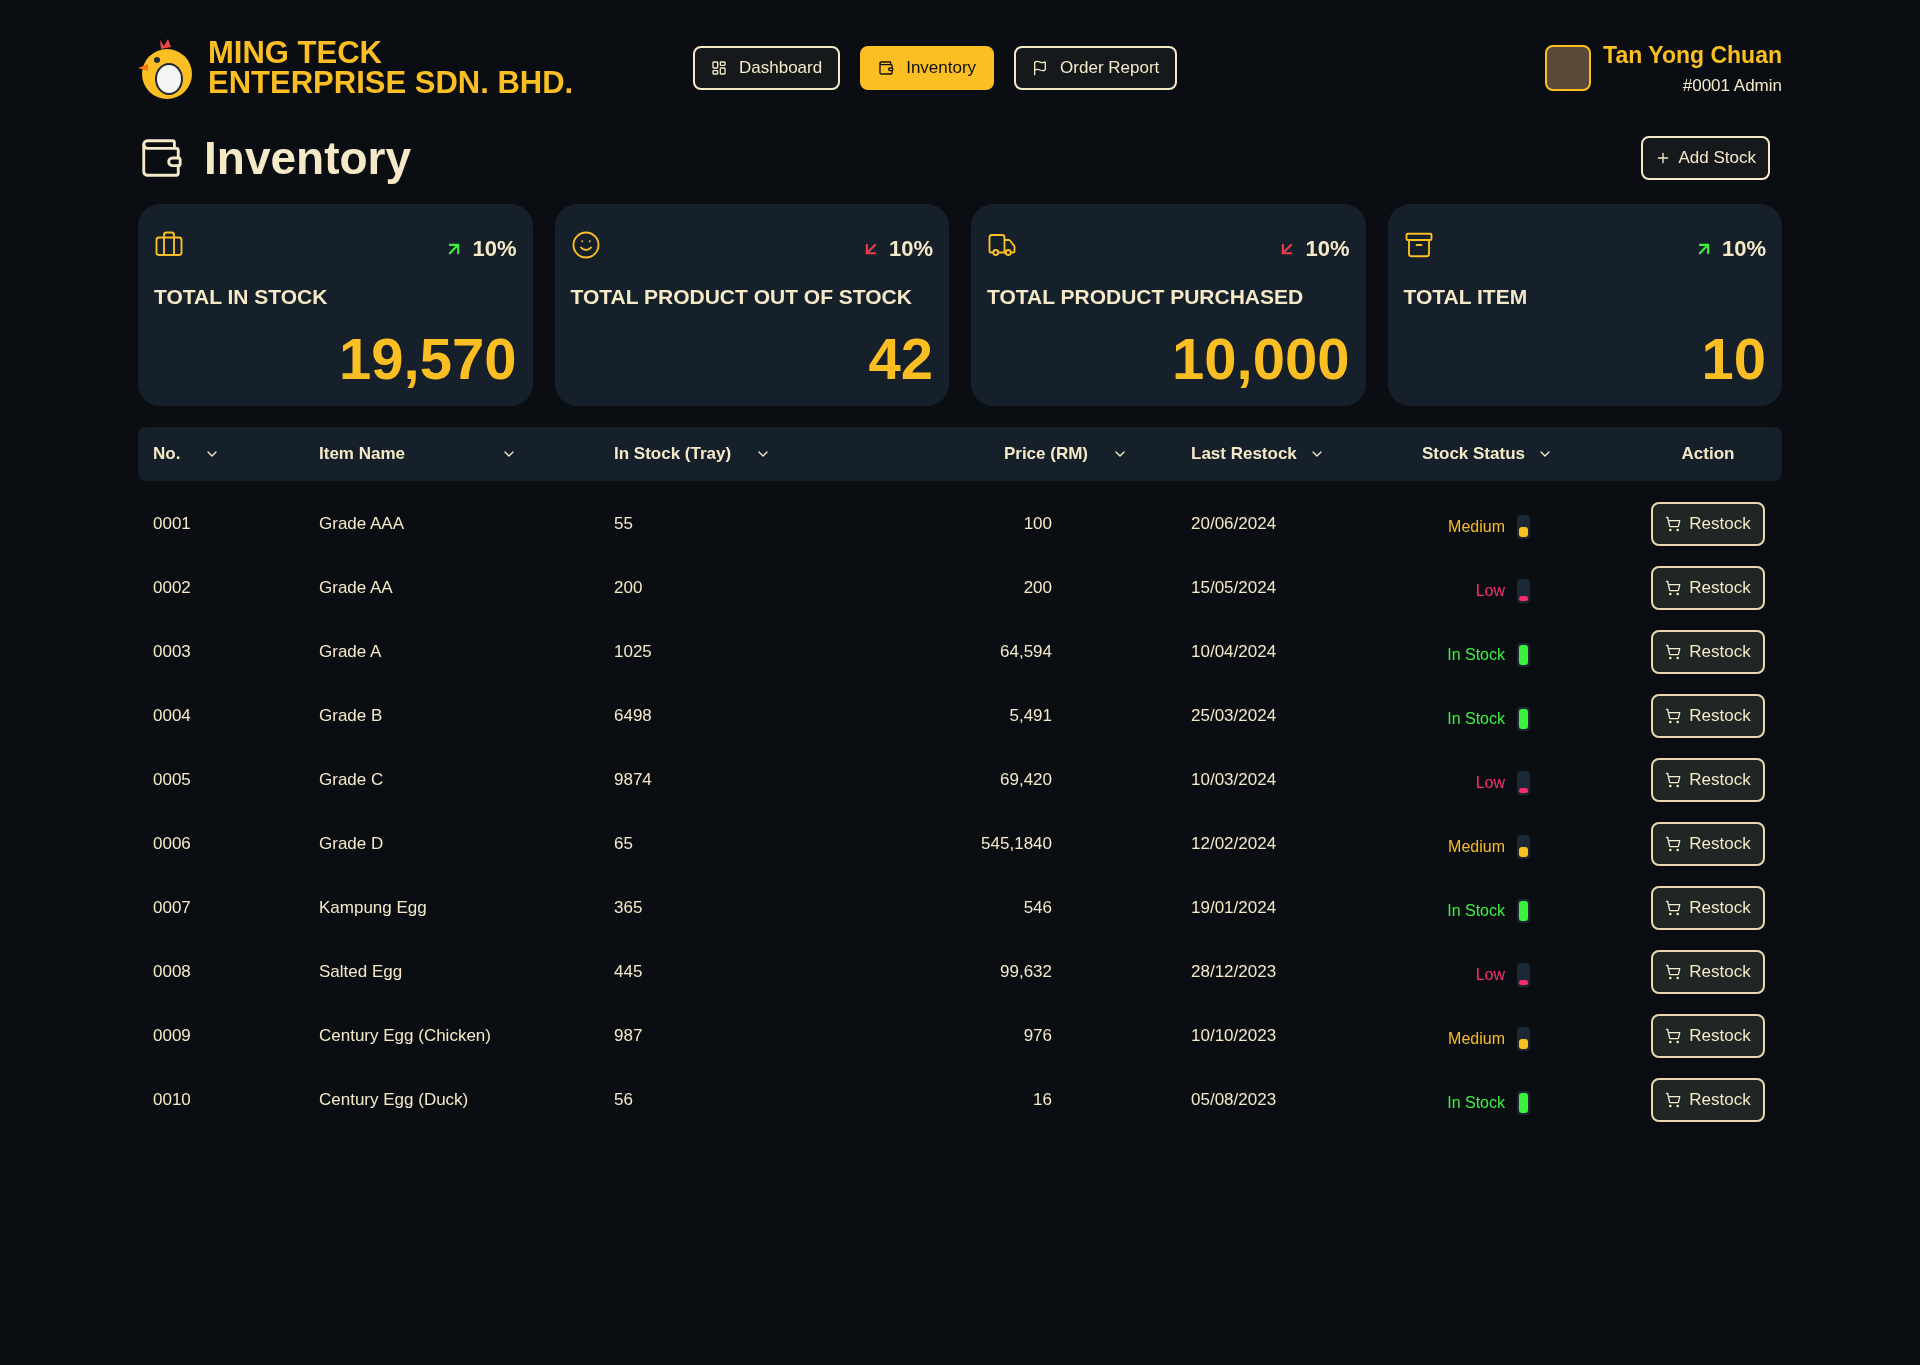 Image resolution: width=1920 pixels, height=1365 pixels. What do you see at coordinates (1234, 652) in the screenshot?
I see `table-cell-text: 10/04/2024` at bounding box center [1234, 652].